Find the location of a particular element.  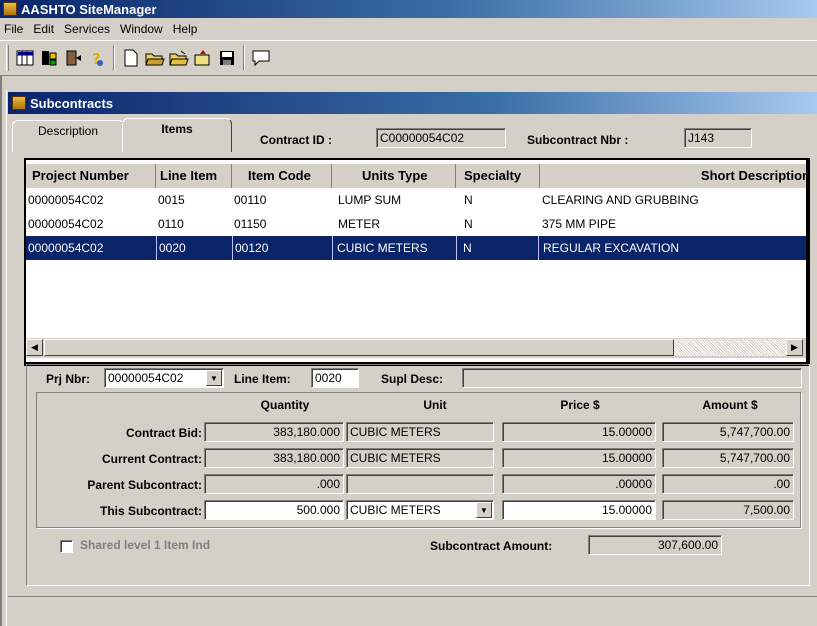

this-subcontract-quantity-input: 500.000 is located at coordinates (274, 510).